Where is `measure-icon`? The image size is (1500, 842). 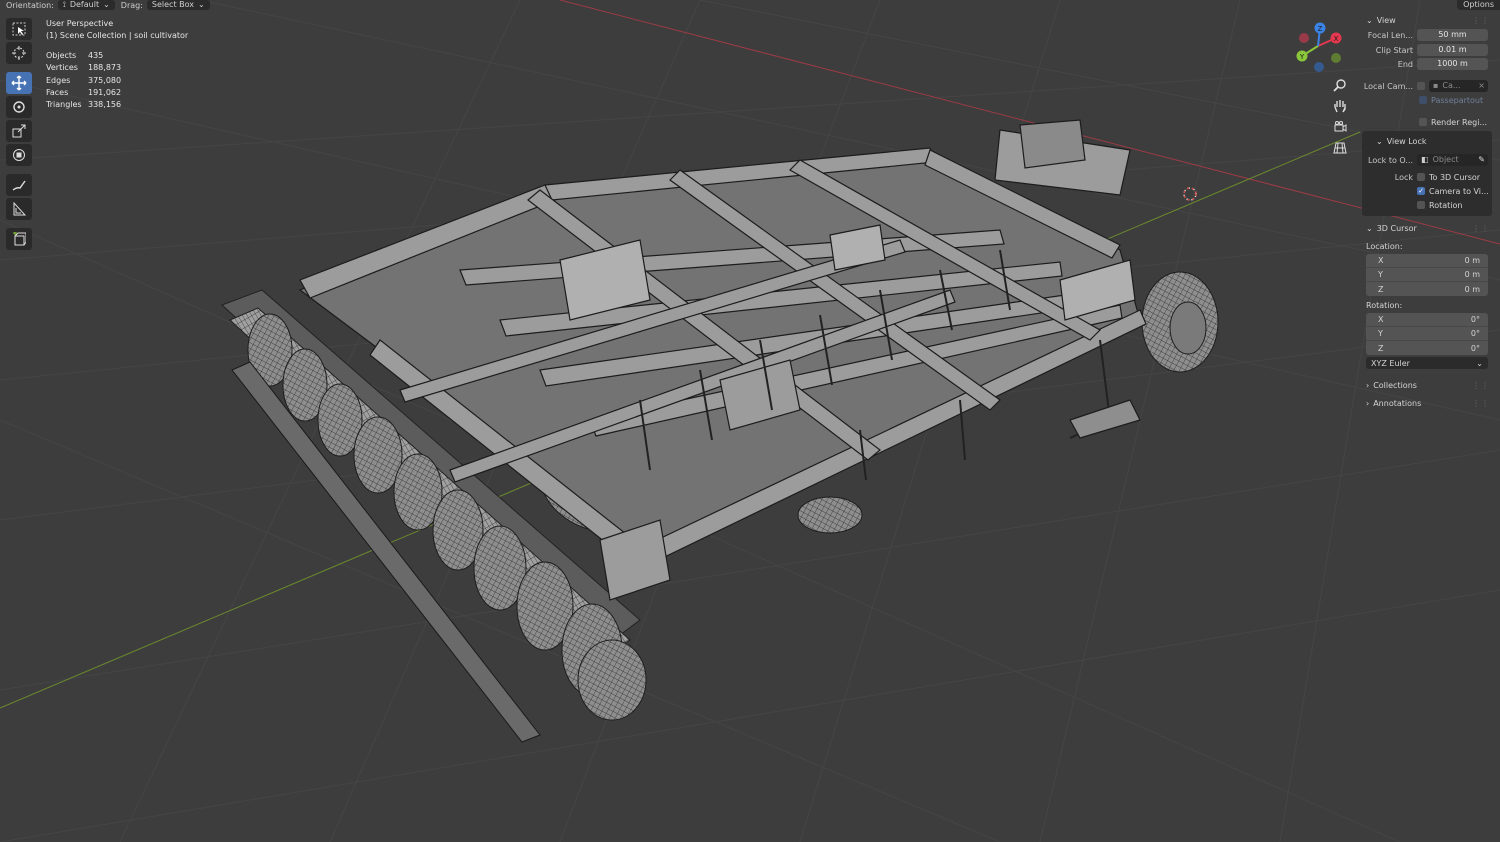 measure-icon is located at coordinates (19, 209).